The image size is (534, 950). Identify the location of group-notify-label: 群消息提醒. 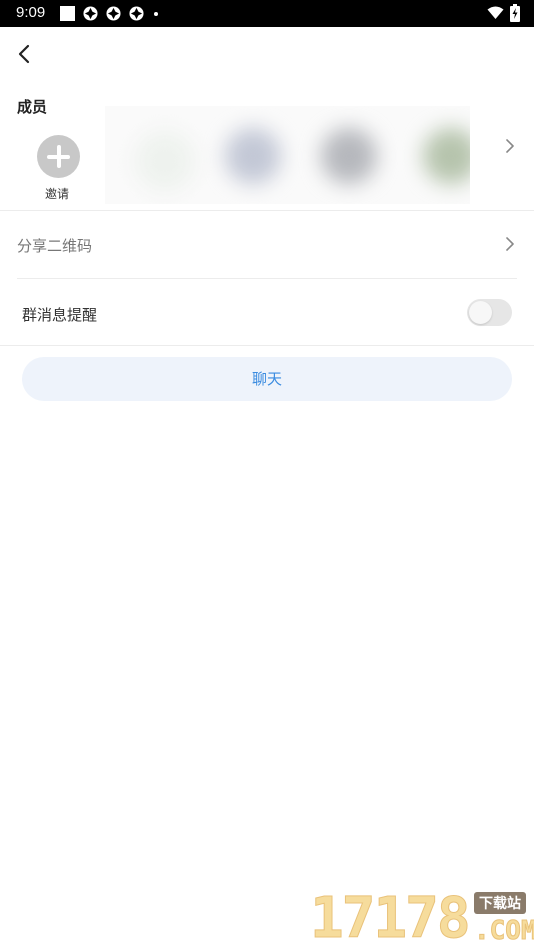
(60, 315).